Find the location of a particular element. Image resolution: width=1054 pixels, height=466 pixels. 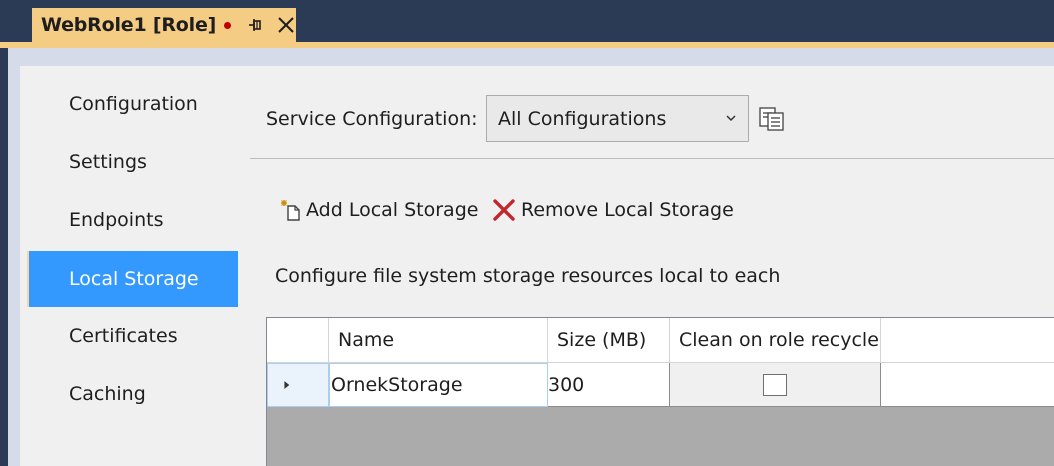

column-header-filler is located at coordinates (967, 340).